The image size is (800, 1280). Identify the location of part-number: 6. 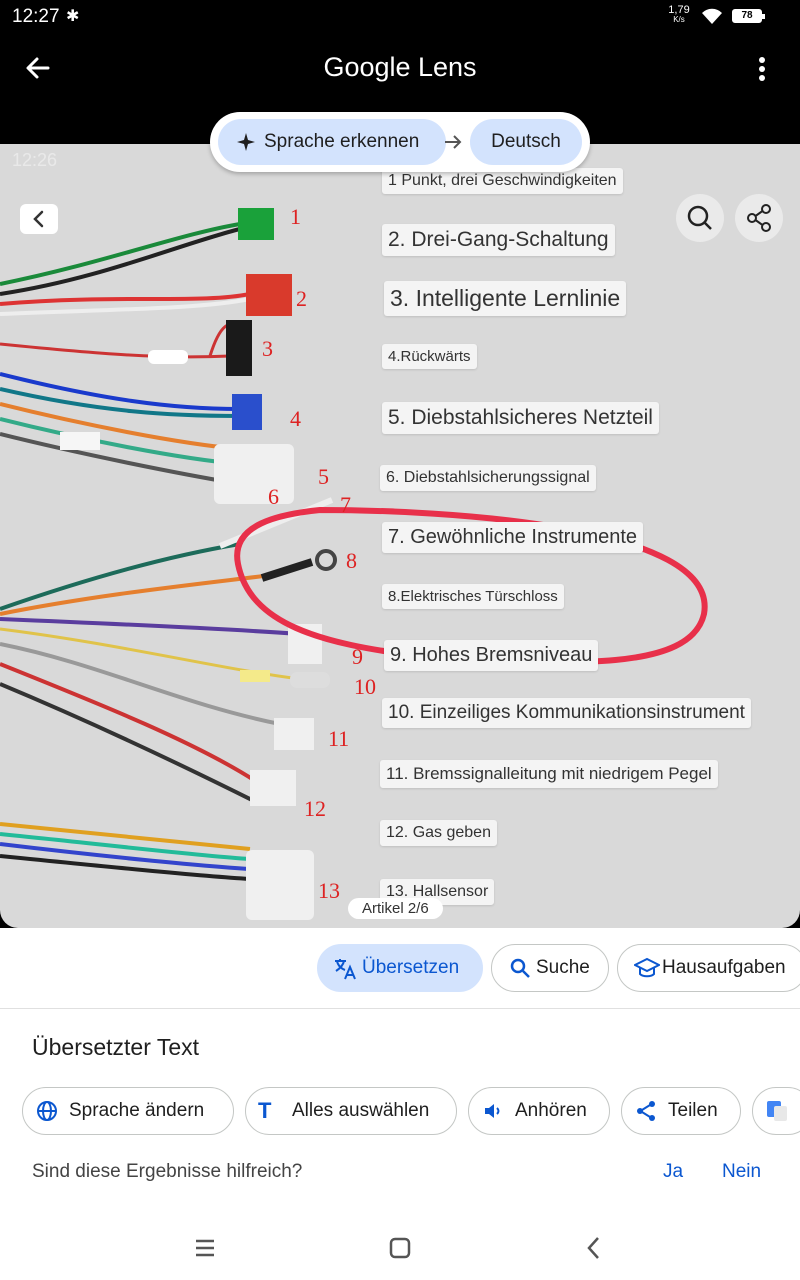
(273, 496).